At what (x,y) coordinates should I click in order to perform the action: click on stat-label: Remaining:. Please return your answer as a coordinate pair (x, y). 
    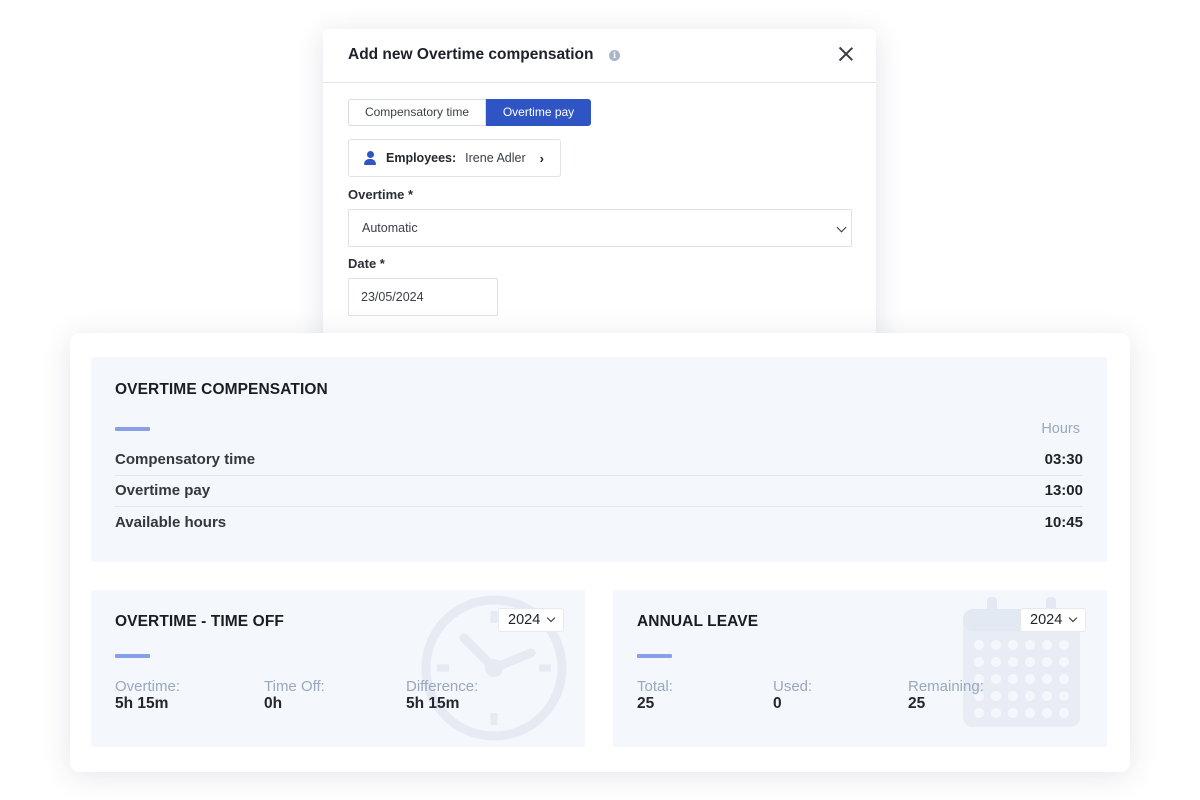
    Looking at the image, I should click on (946, 686).